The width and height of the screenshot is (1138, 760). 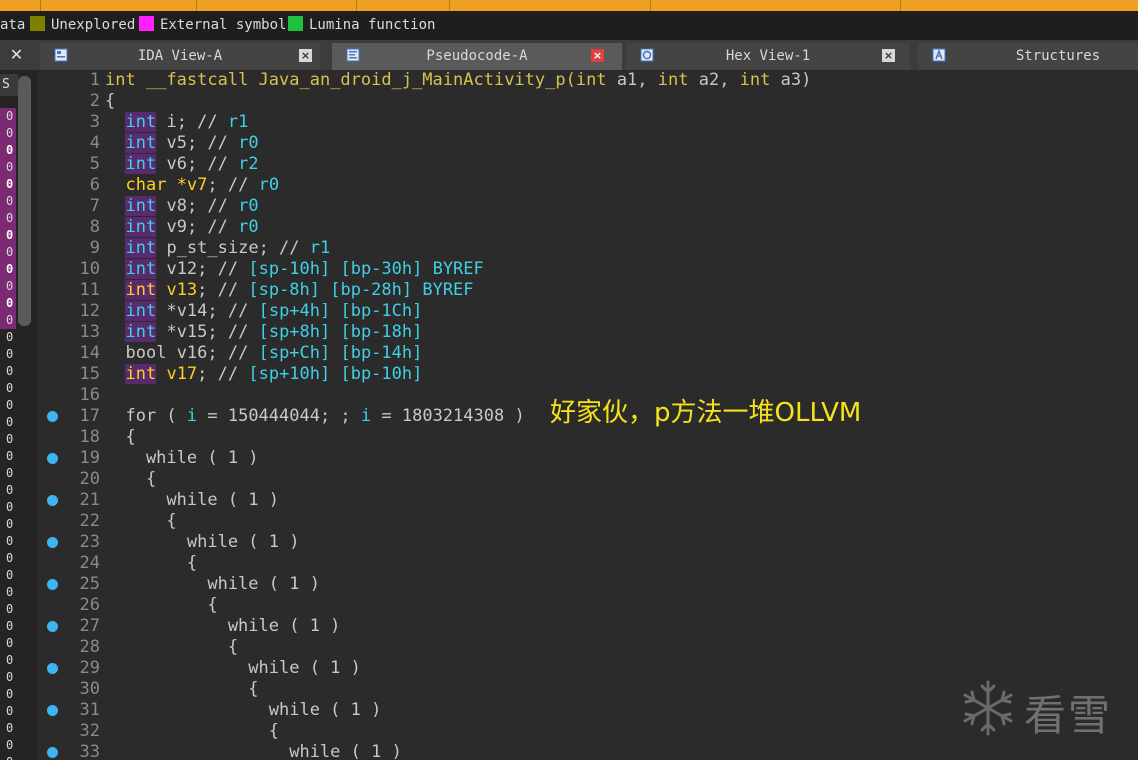 I want to click on code-text: int v12; // [sp-10h] [bp-30h] BYREF, so click(x=304, y=269).